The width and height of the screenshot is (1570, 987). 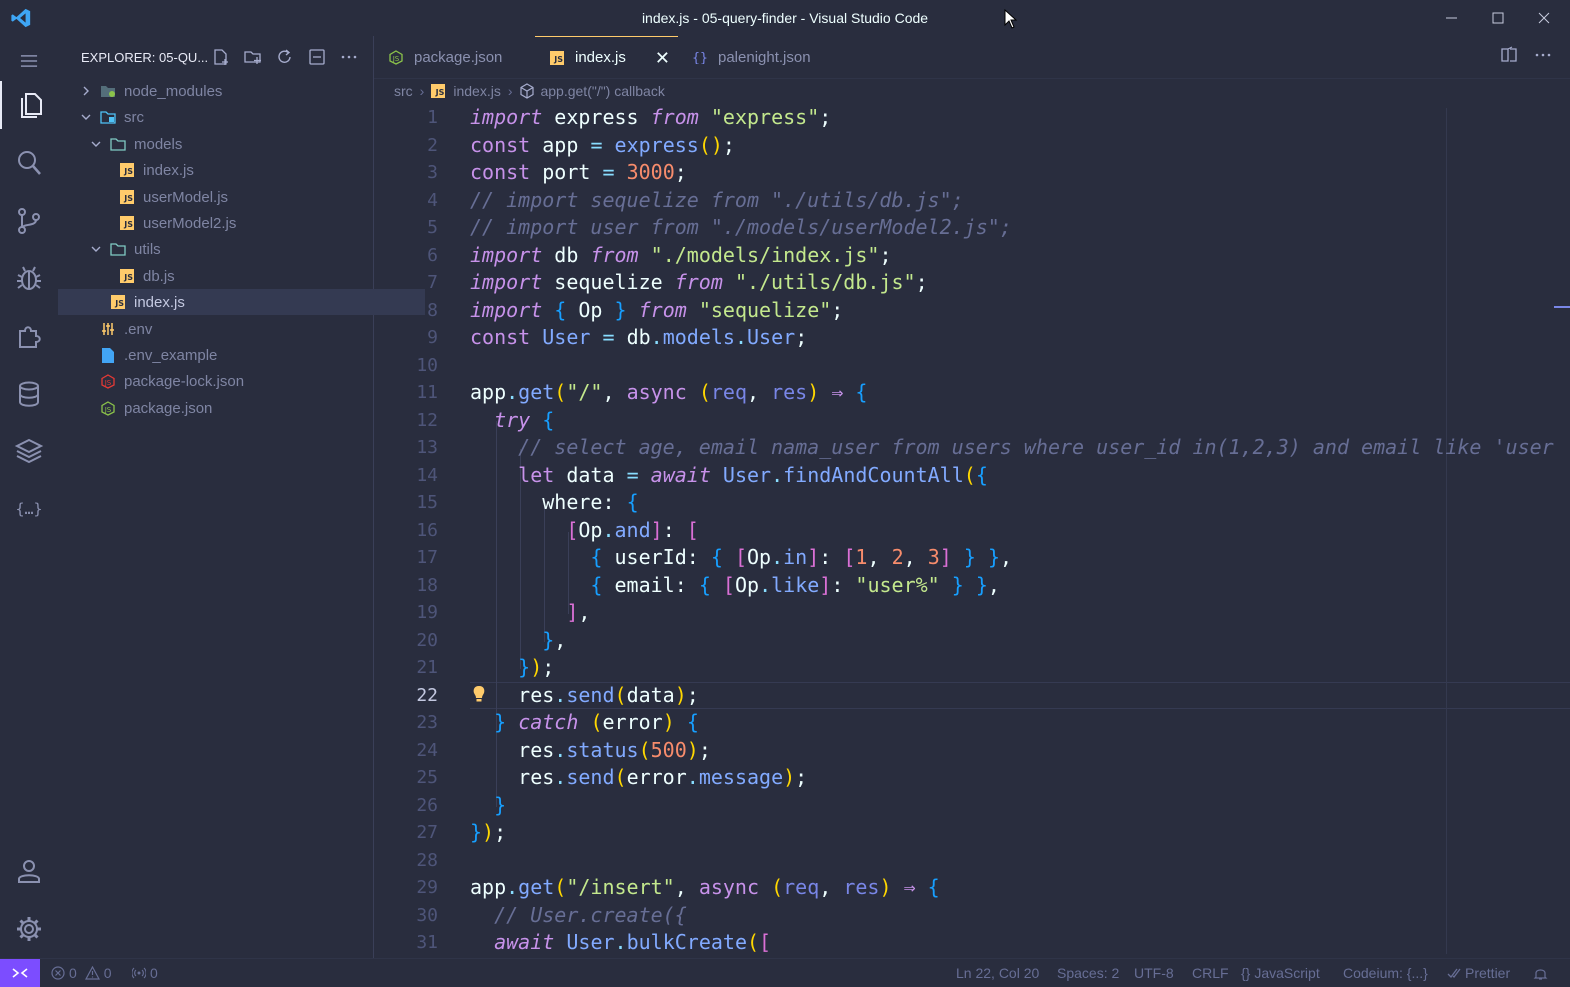 What do you see at coordinates (29, 451) in the screenshot?
I see `activity-layers` at bounding box center [29, 451].